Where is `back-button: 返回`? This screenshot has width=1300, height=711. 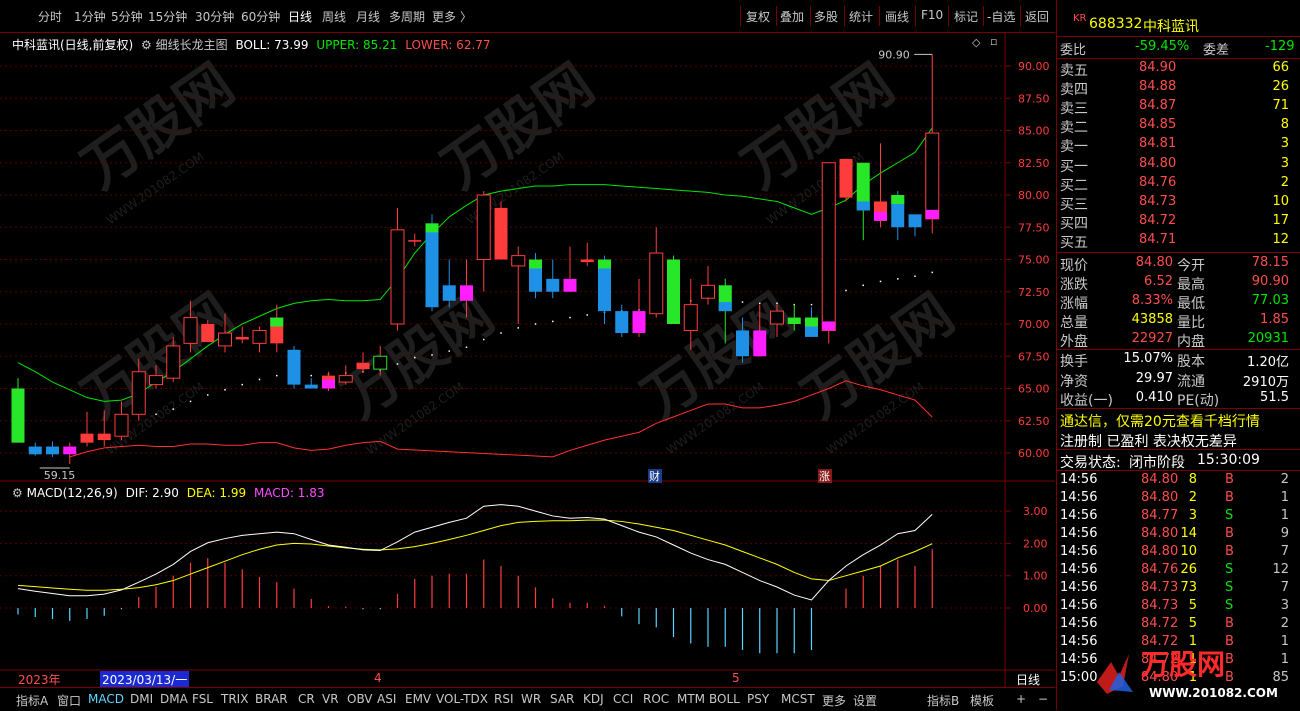
back-button: 返回 is located at coordinates (1037, 16).